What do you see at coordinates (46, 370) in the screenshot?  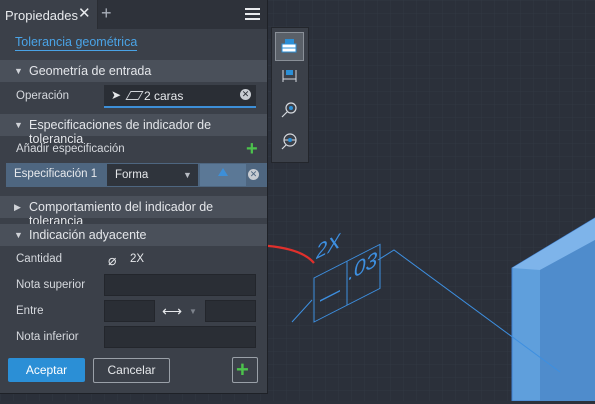 I see `accept-button: Aceptar` at bounding box center [46, 370].